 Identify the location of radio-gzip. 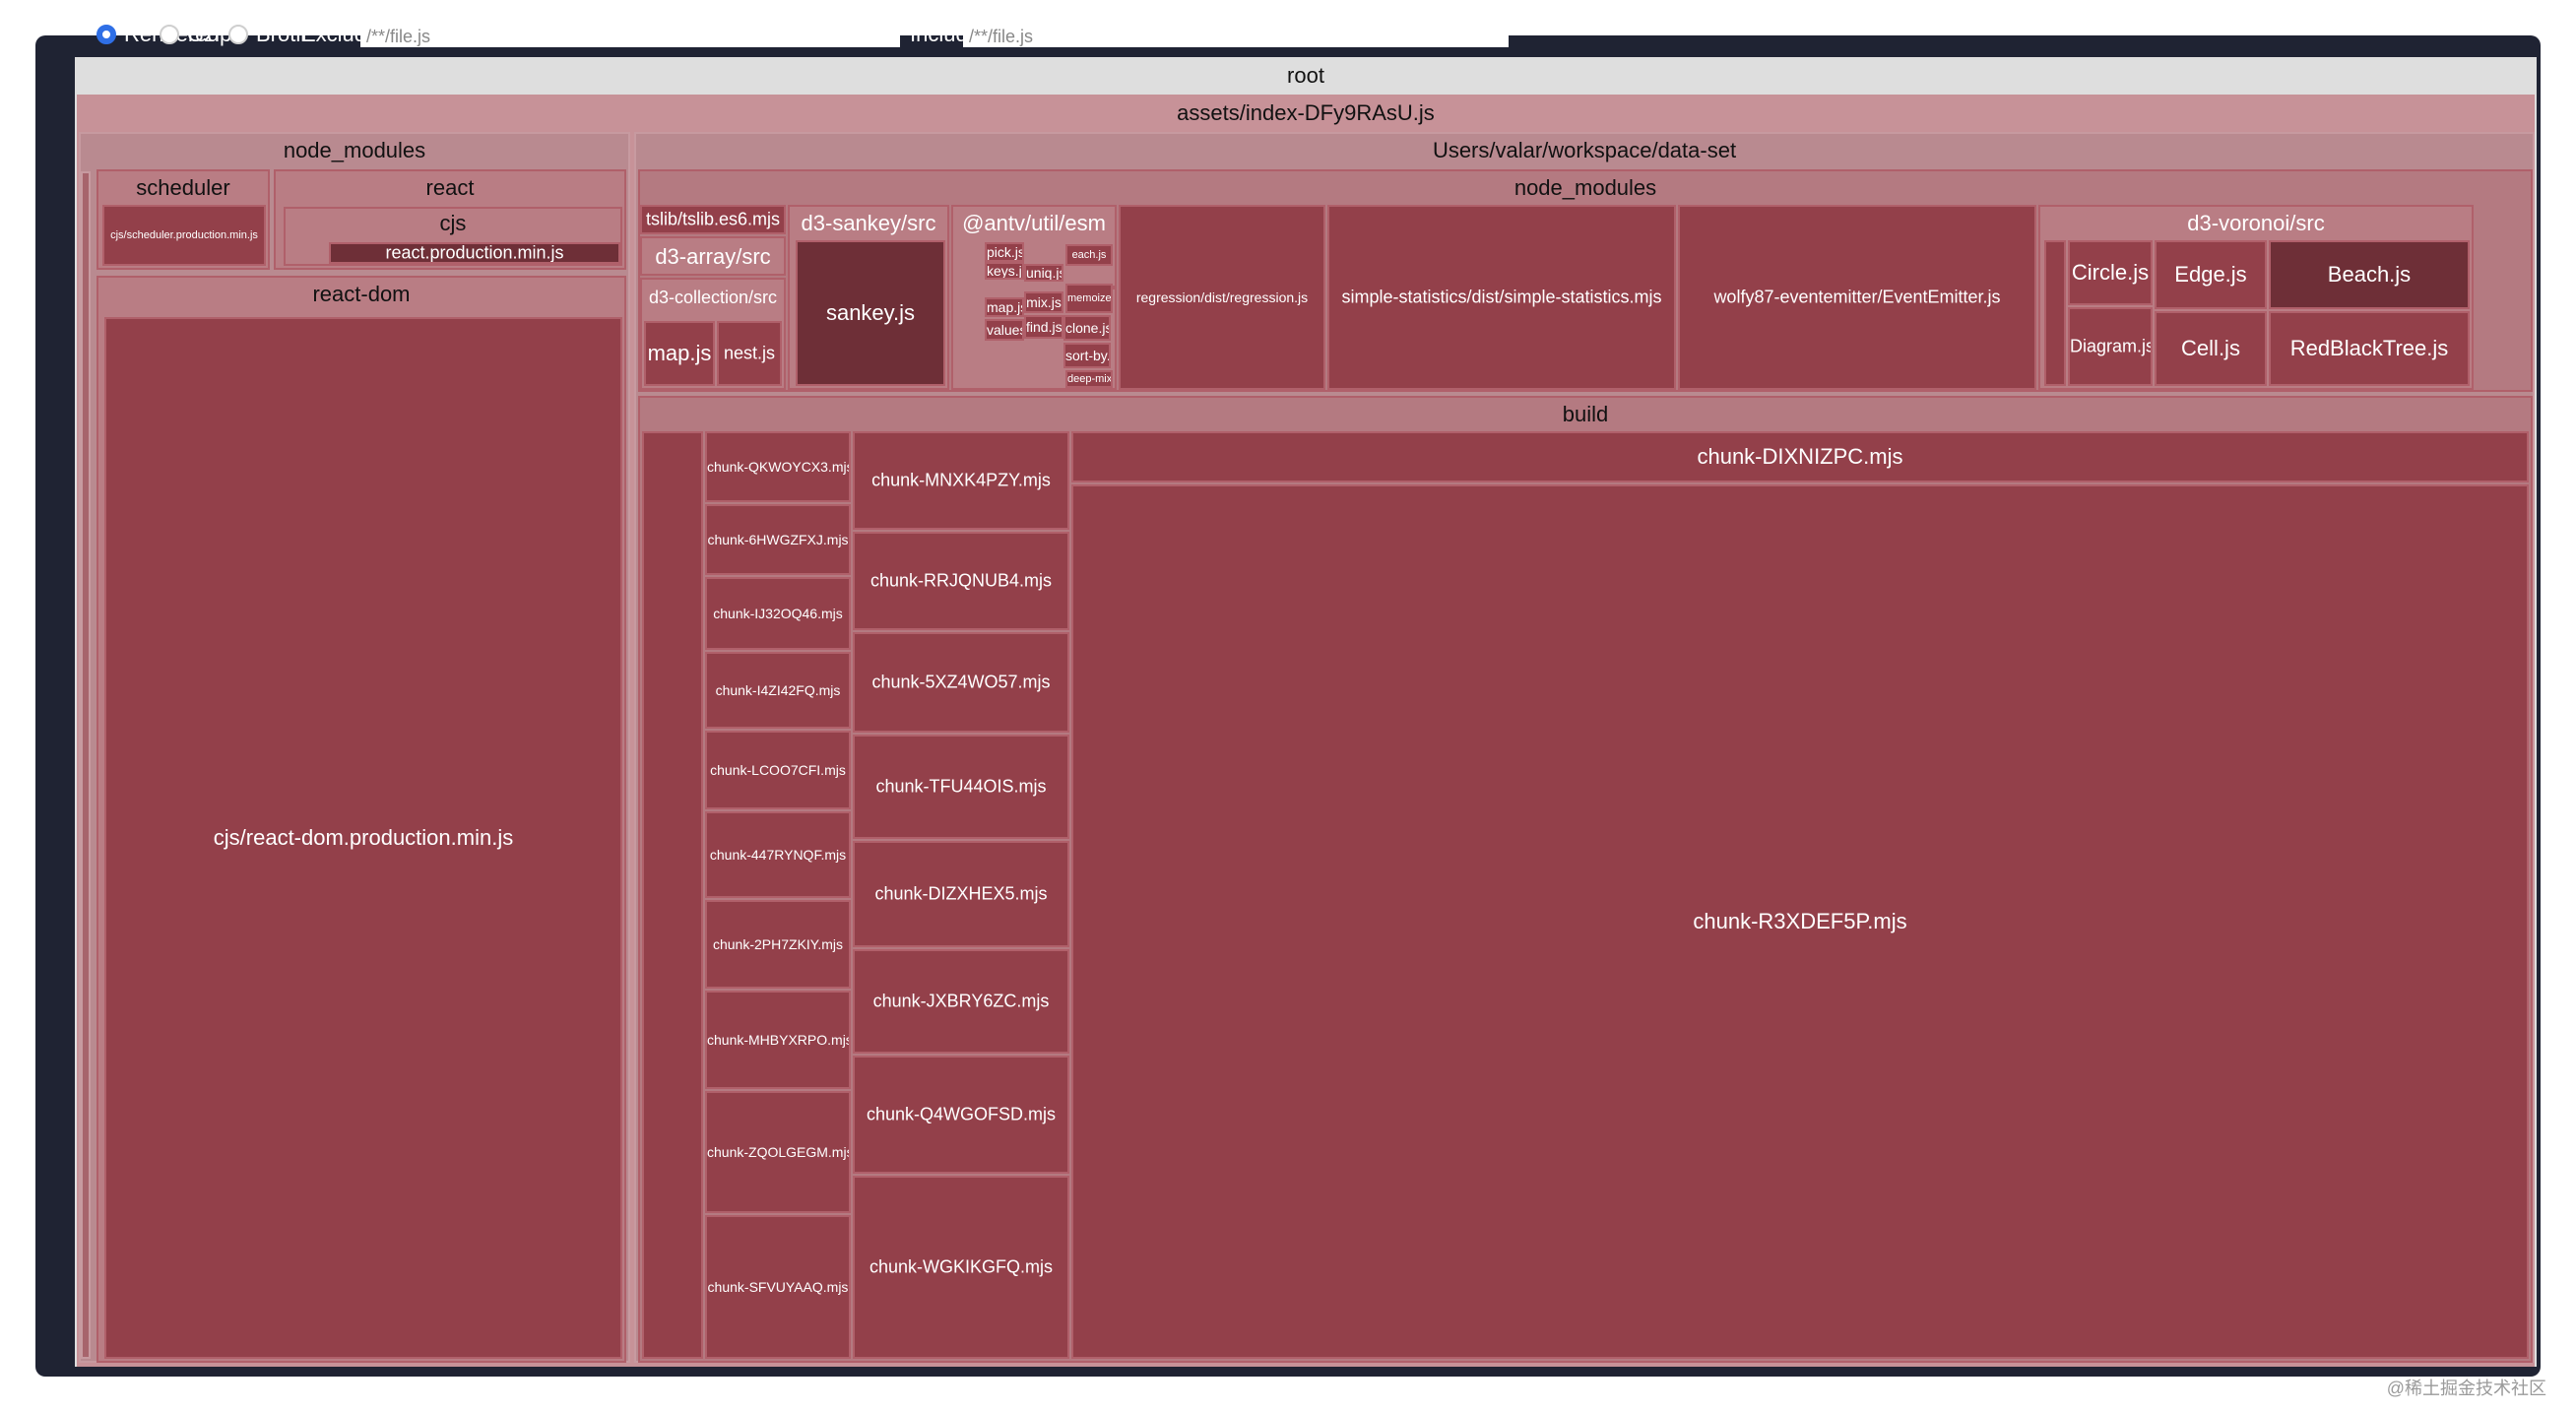
(169, 34).